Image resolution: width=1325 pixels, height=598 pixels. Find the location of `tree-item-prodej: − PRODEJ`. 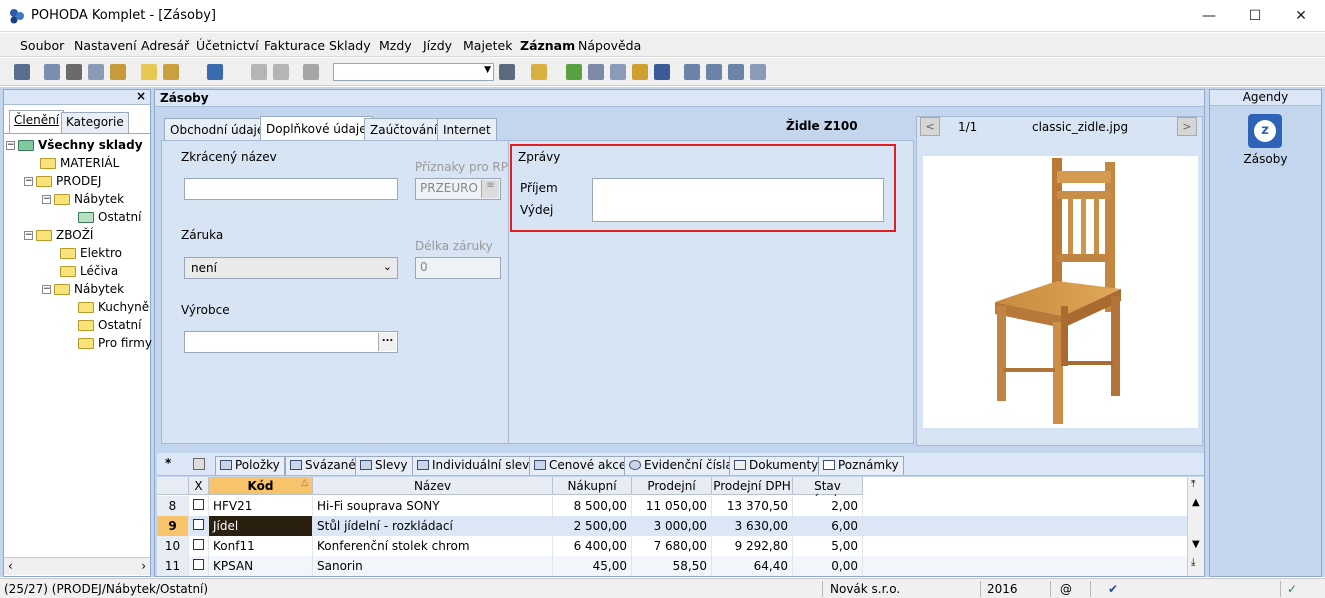

tree-item-prodej: − PRODEJ is located at coordinates (62, 181).